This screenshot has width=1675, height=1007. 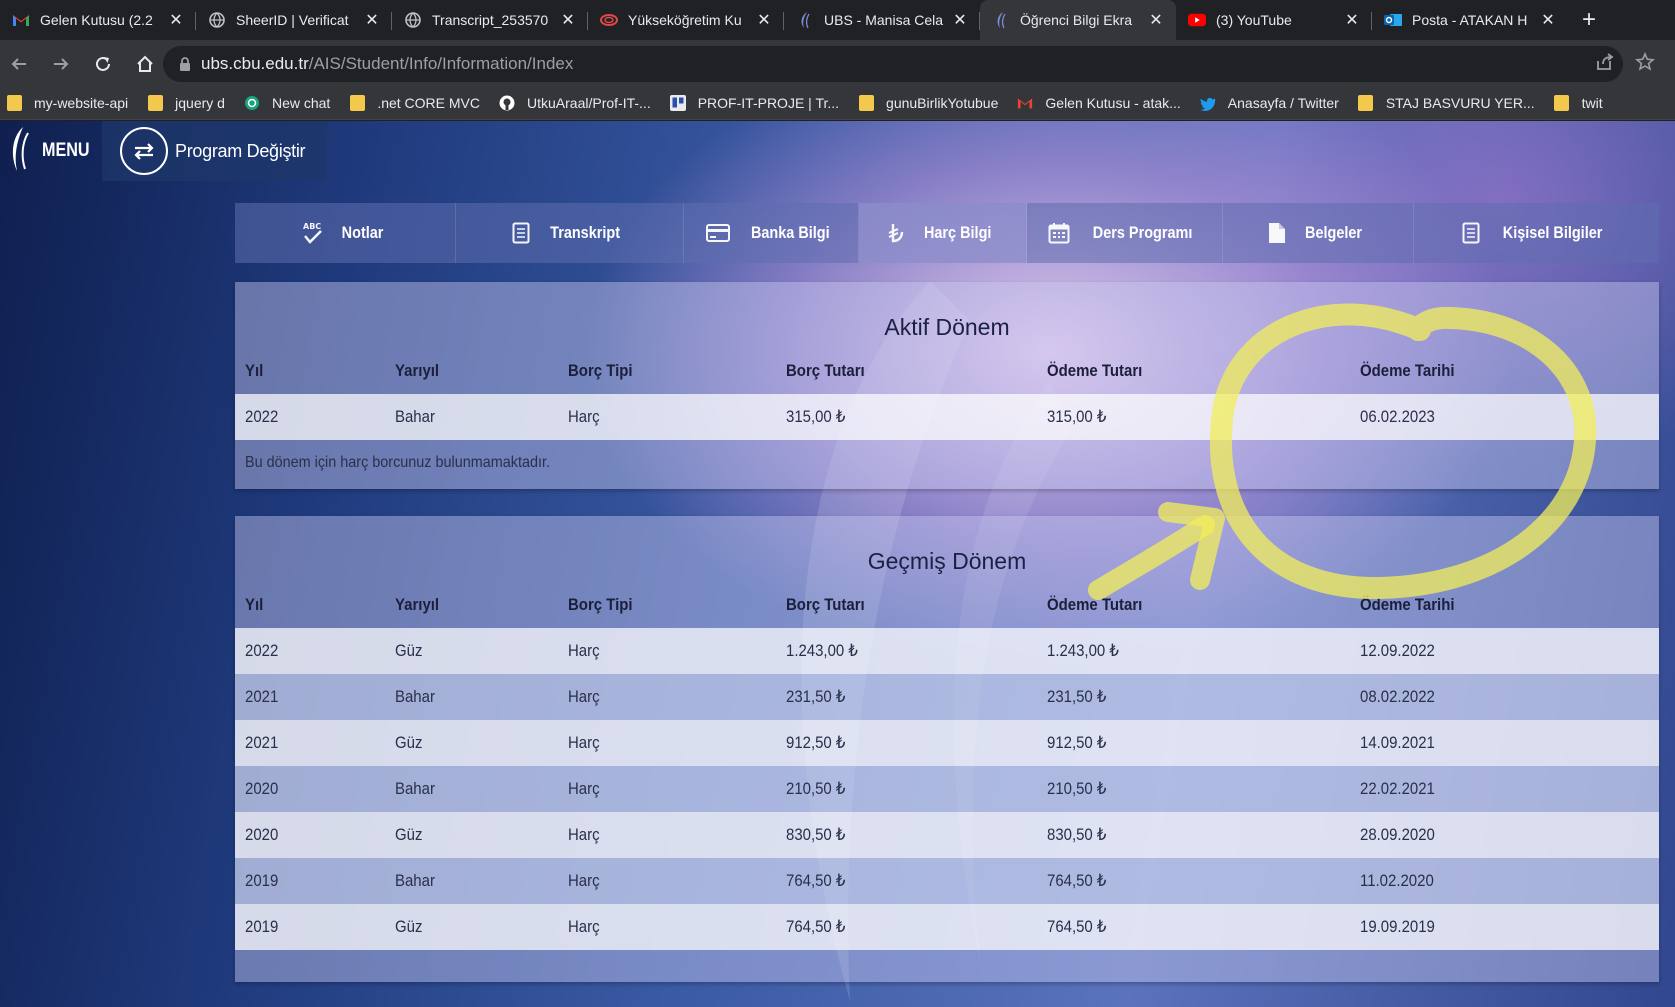 I want to click on tab-label: Banka Bilgi, so click(x=790, y=232).